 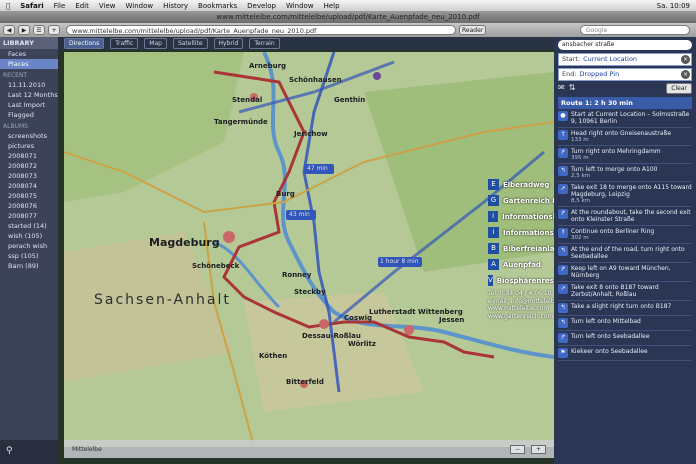 What do you see at coordinates (625, 338) in the screenshot?
I see `direction-step: ↱ Turn left onto Seebadallee` at bounding box center [625, 338].